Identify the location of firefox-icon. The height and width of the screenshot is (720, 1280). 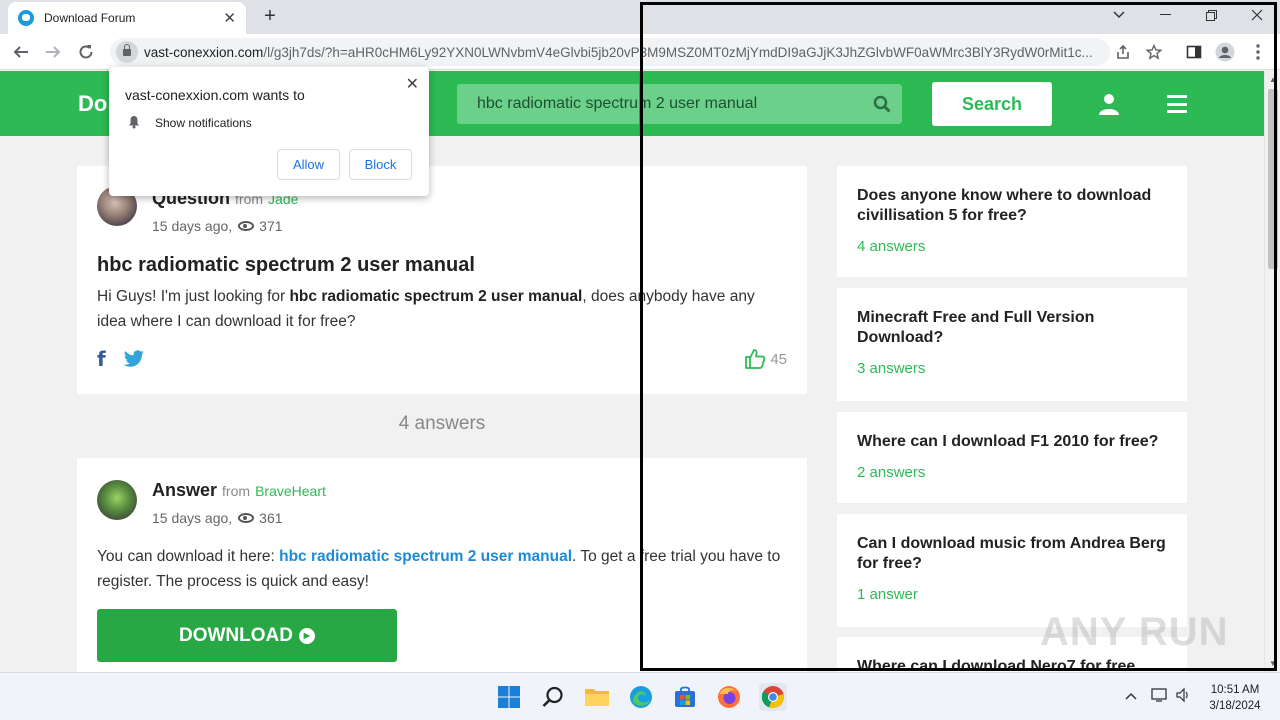
(729, 697).